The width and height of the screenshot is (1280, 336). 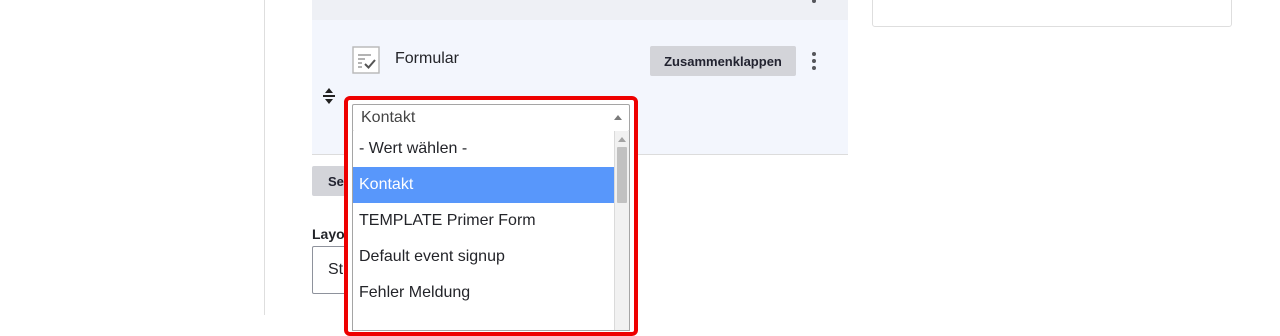 I want to click on select-arrow-icon, so click(x=618, y=117).